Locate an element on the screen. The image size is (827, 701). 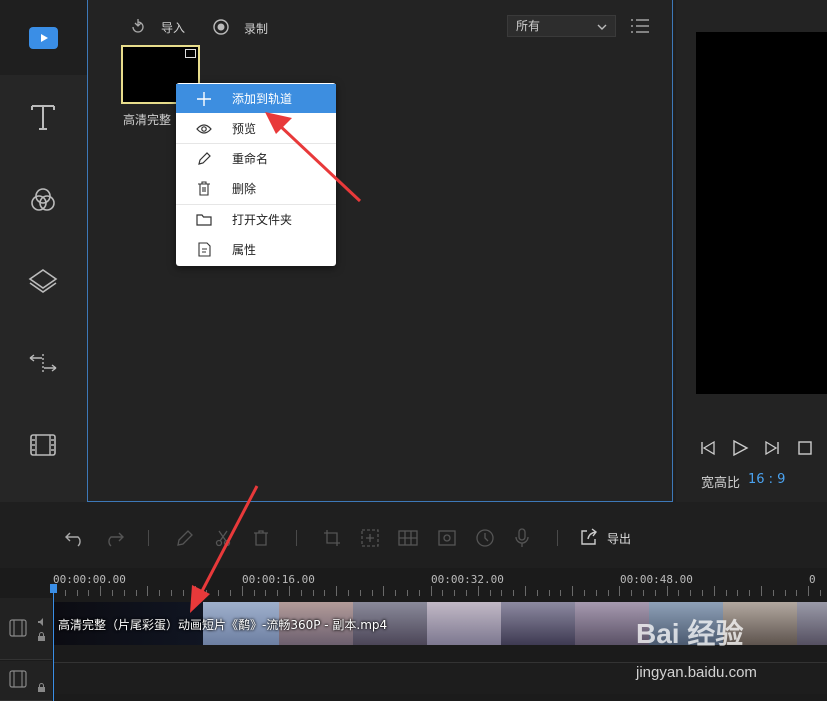
media-tab-icon is located at coordinates (43, 38).